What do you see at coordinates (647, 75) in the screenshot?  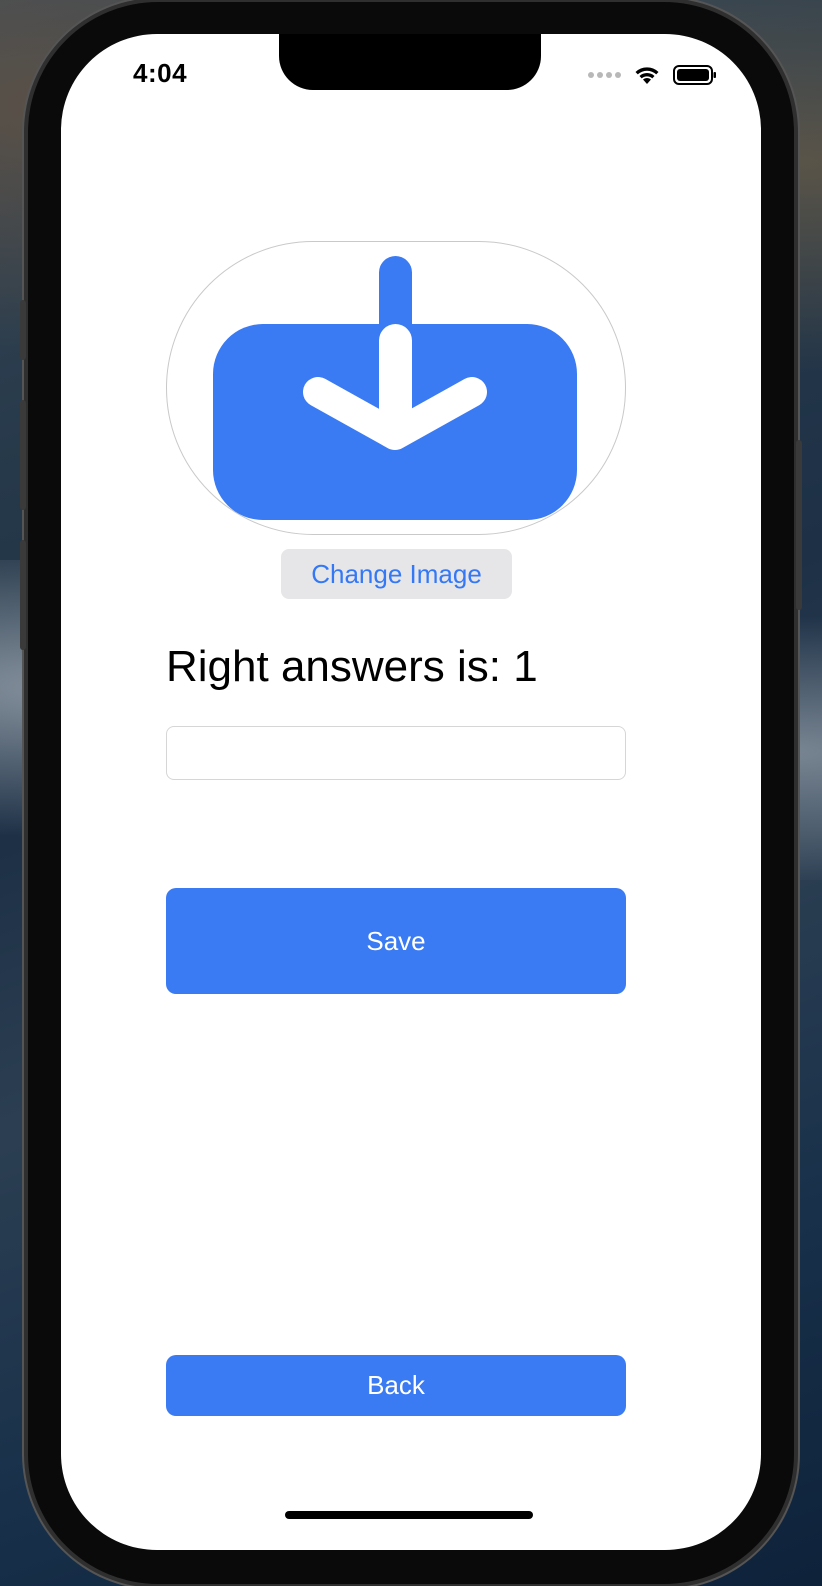 I see `wifi-icon` at bounding box center [647, 75].